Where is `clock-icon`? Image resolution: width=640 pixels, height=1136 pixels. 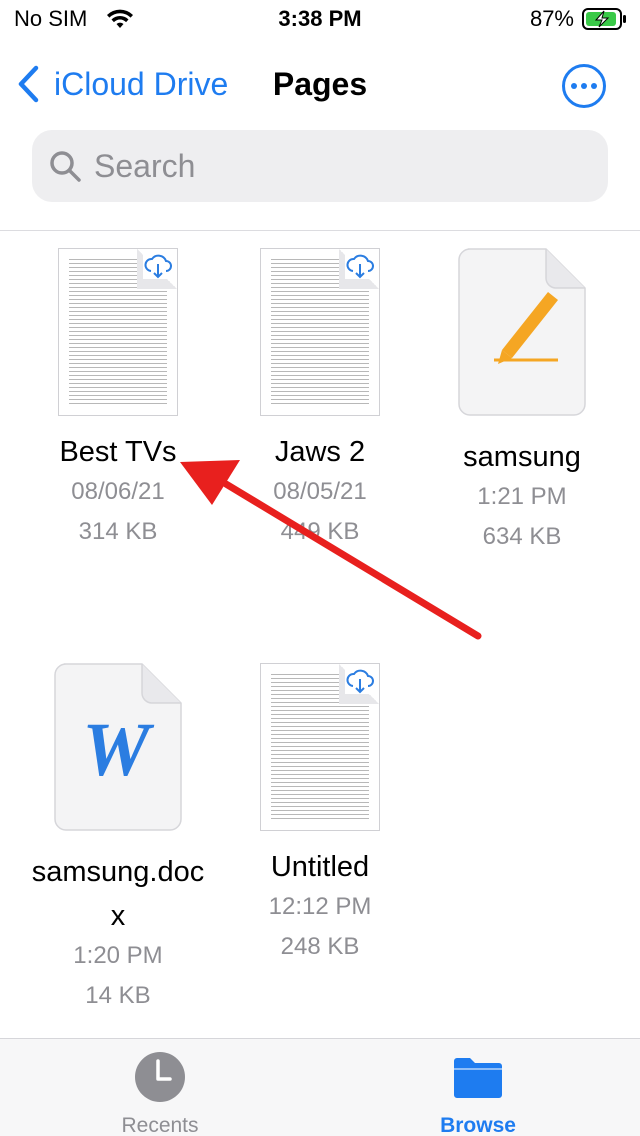 clock-icon is located at coordinates (160, 1077).